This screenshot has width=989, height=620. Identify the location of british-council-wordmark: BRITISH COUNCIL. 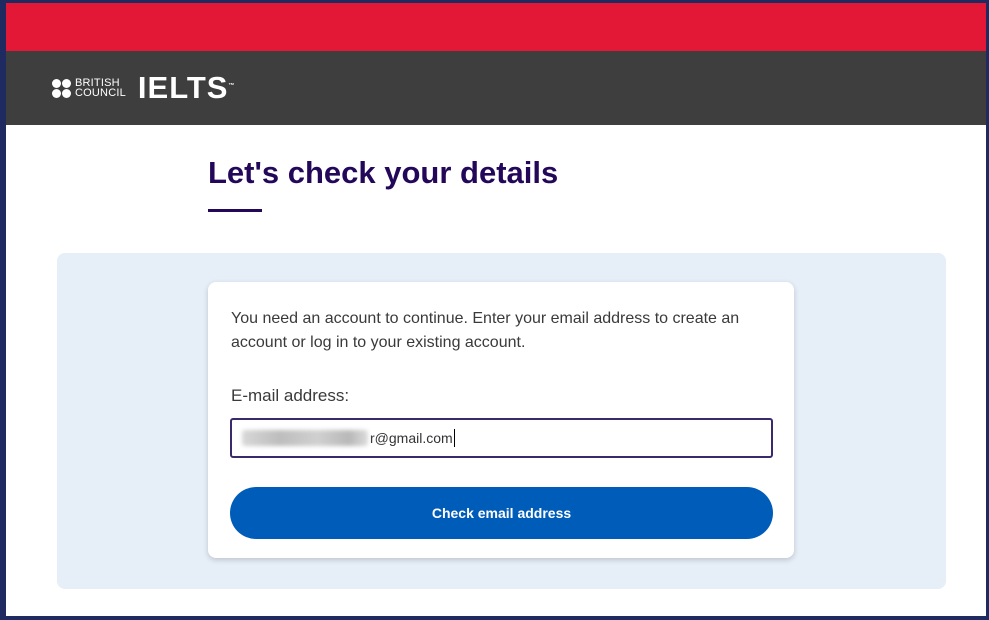
(100, 88).